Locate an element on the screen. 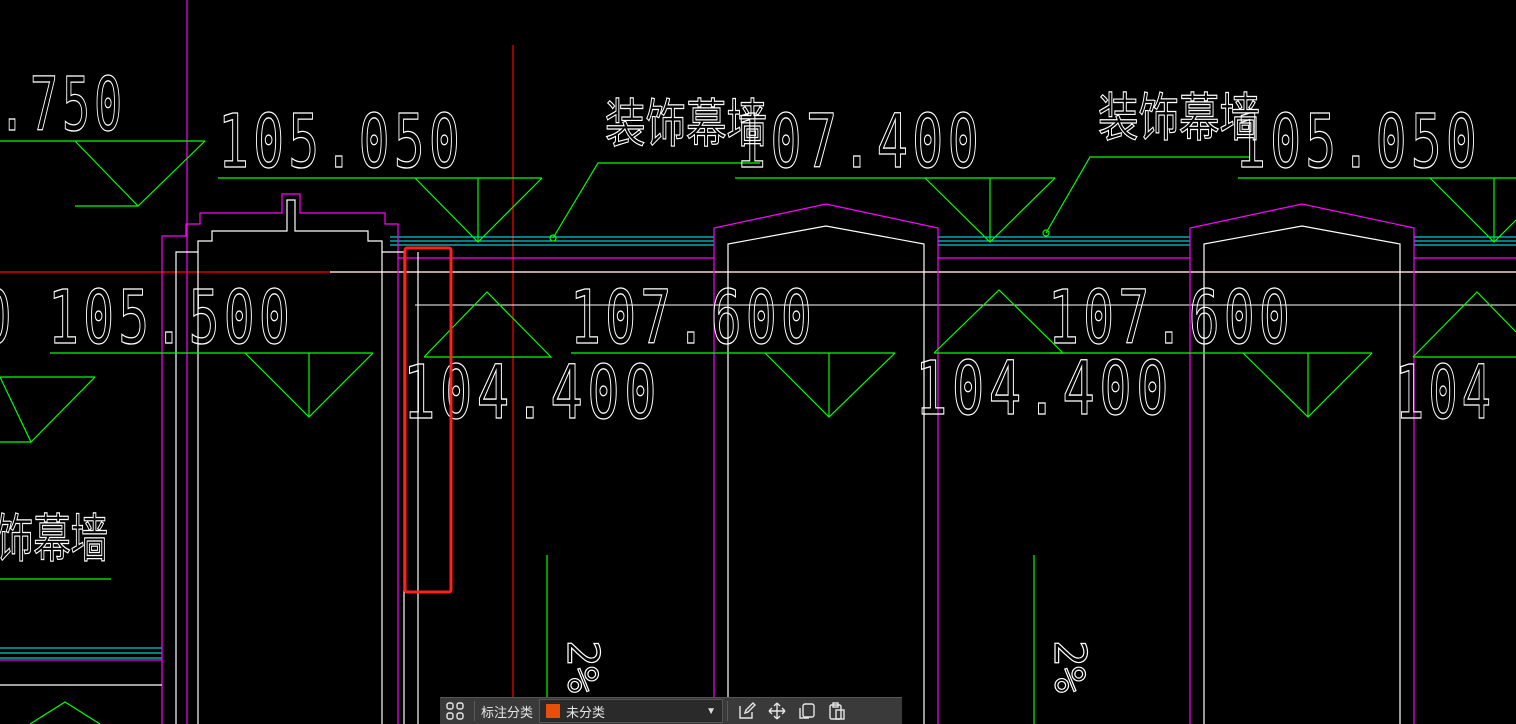 The width and height of the screenshot is (1516, 724). annotation-toolbar: 标注分类 未分类 ▼ is located at coordinates (671, 710).